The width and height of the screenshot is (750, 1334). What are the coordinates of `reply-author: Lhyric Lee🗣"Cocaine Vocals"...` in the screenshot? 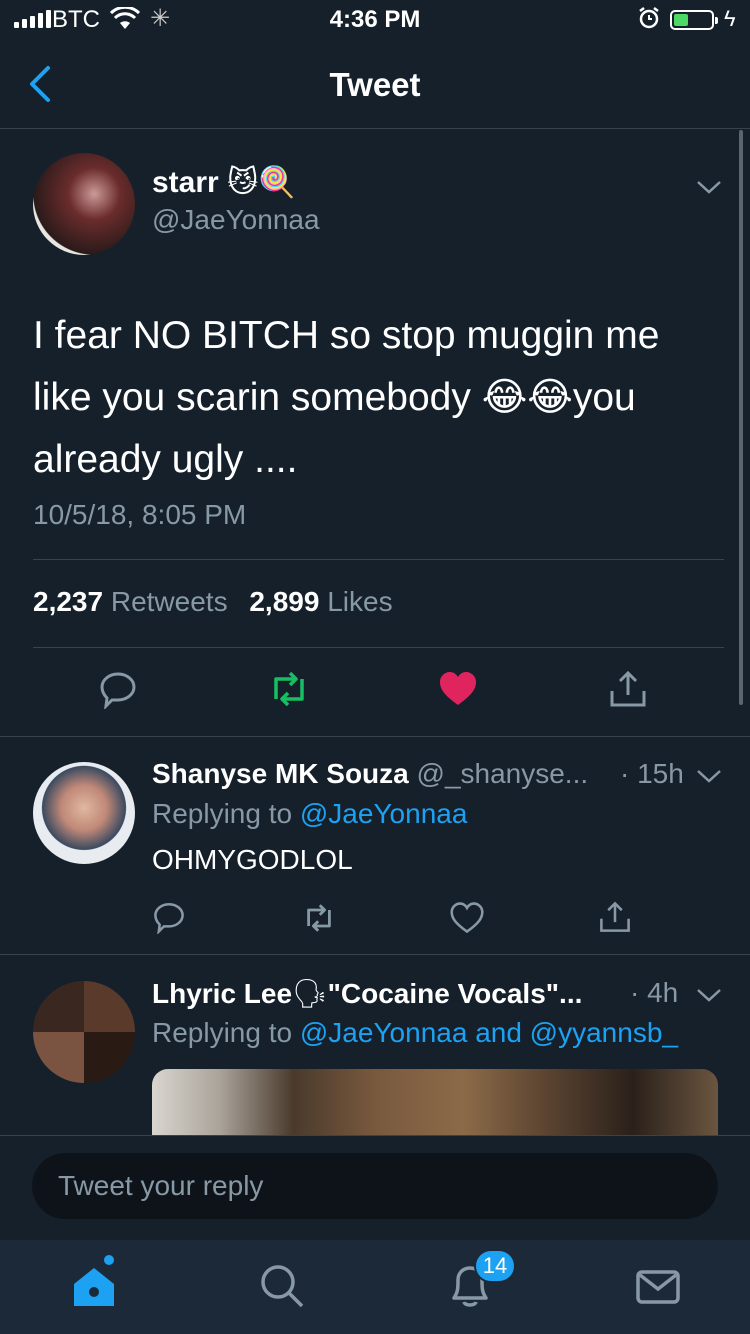 It's located at (367, 993).